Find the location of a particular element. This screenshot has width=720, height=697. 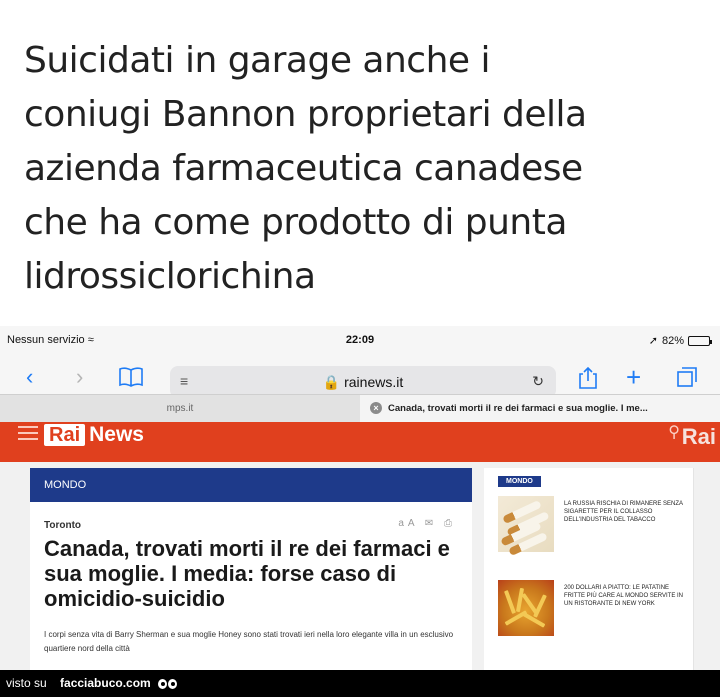

cigarettes-thumbnail is located at coordinates (526, 526).